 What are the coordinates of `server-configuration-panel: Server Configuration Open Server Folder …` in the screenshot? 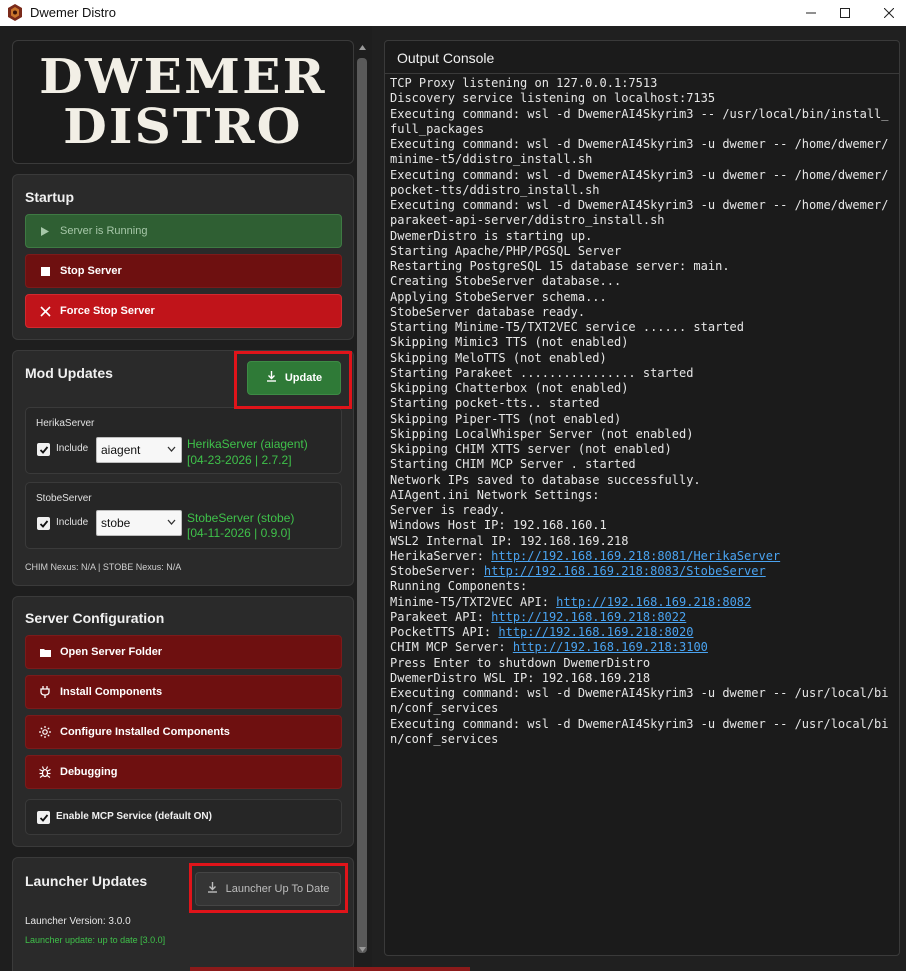 It's located at (183, 721).